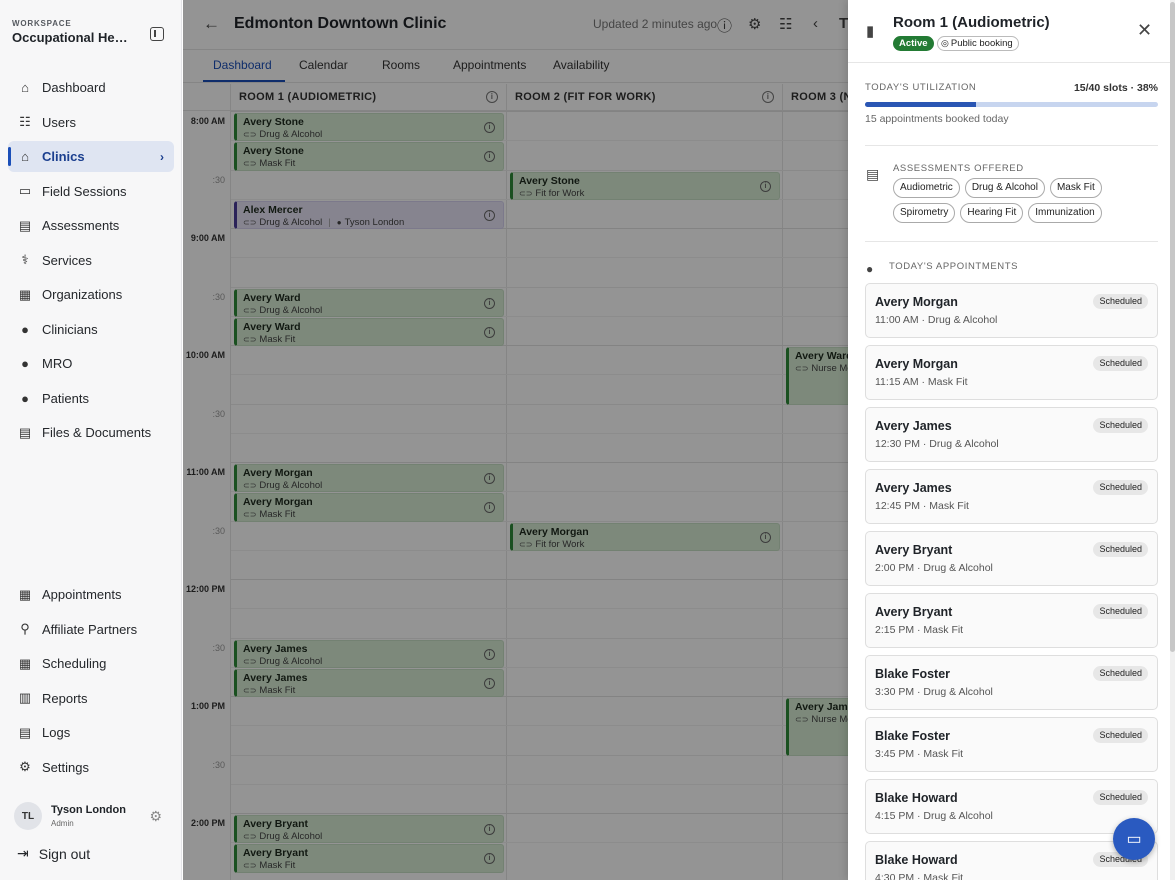 This screenshot has width=1175, height=880. Describe the element at coordinates (954, 266) in the screenshot. I see `appointments-label: TODAY'S APPOINTMENTS` at that location.